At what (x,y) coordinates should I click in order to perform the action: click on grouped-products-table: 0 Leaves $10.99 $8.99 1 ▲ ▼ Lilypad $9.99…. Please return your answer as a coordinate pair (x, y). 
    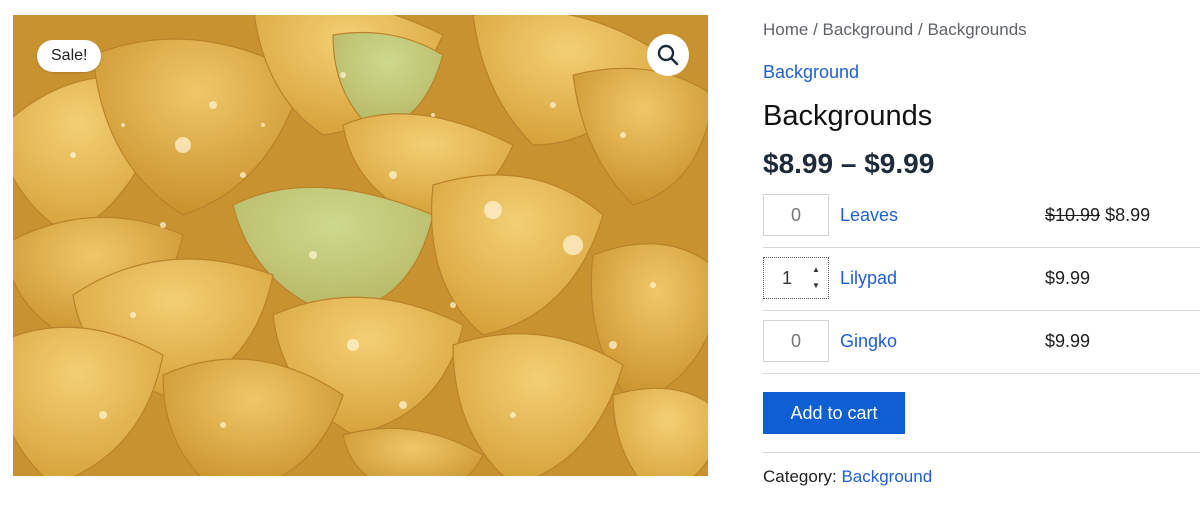
    Looking at the image, I should click on (981, 279).